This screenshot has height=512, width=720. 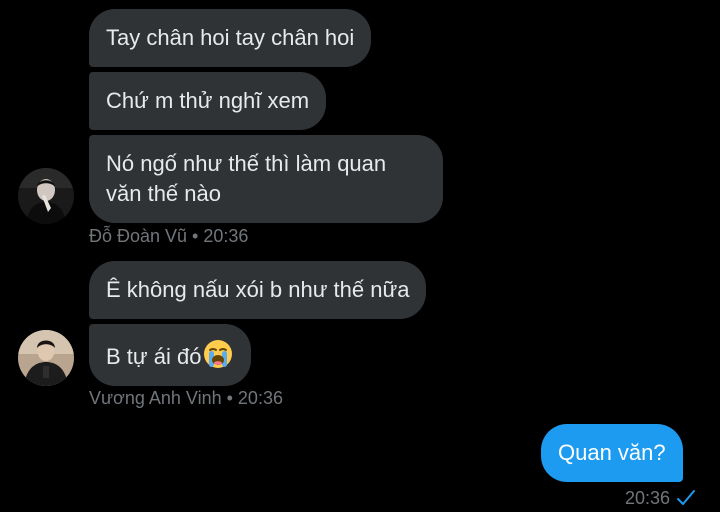 What do you see at coordinates (230, 38) in the screenshot?
I see `message-bubble: Tay chân hoi tay chân hoi` at bounding box center [230, 38].